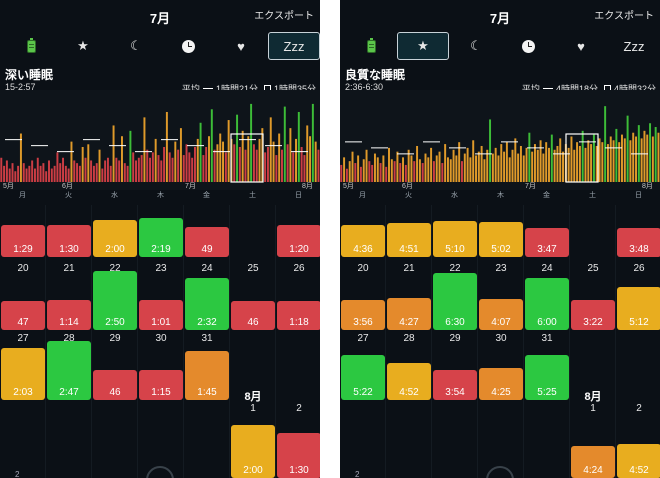 This screenshot has width=660, height=478. Describe the element at coordinates (547, 322) in the screenshot. I see `day-cell-value: 6:00` at that location.